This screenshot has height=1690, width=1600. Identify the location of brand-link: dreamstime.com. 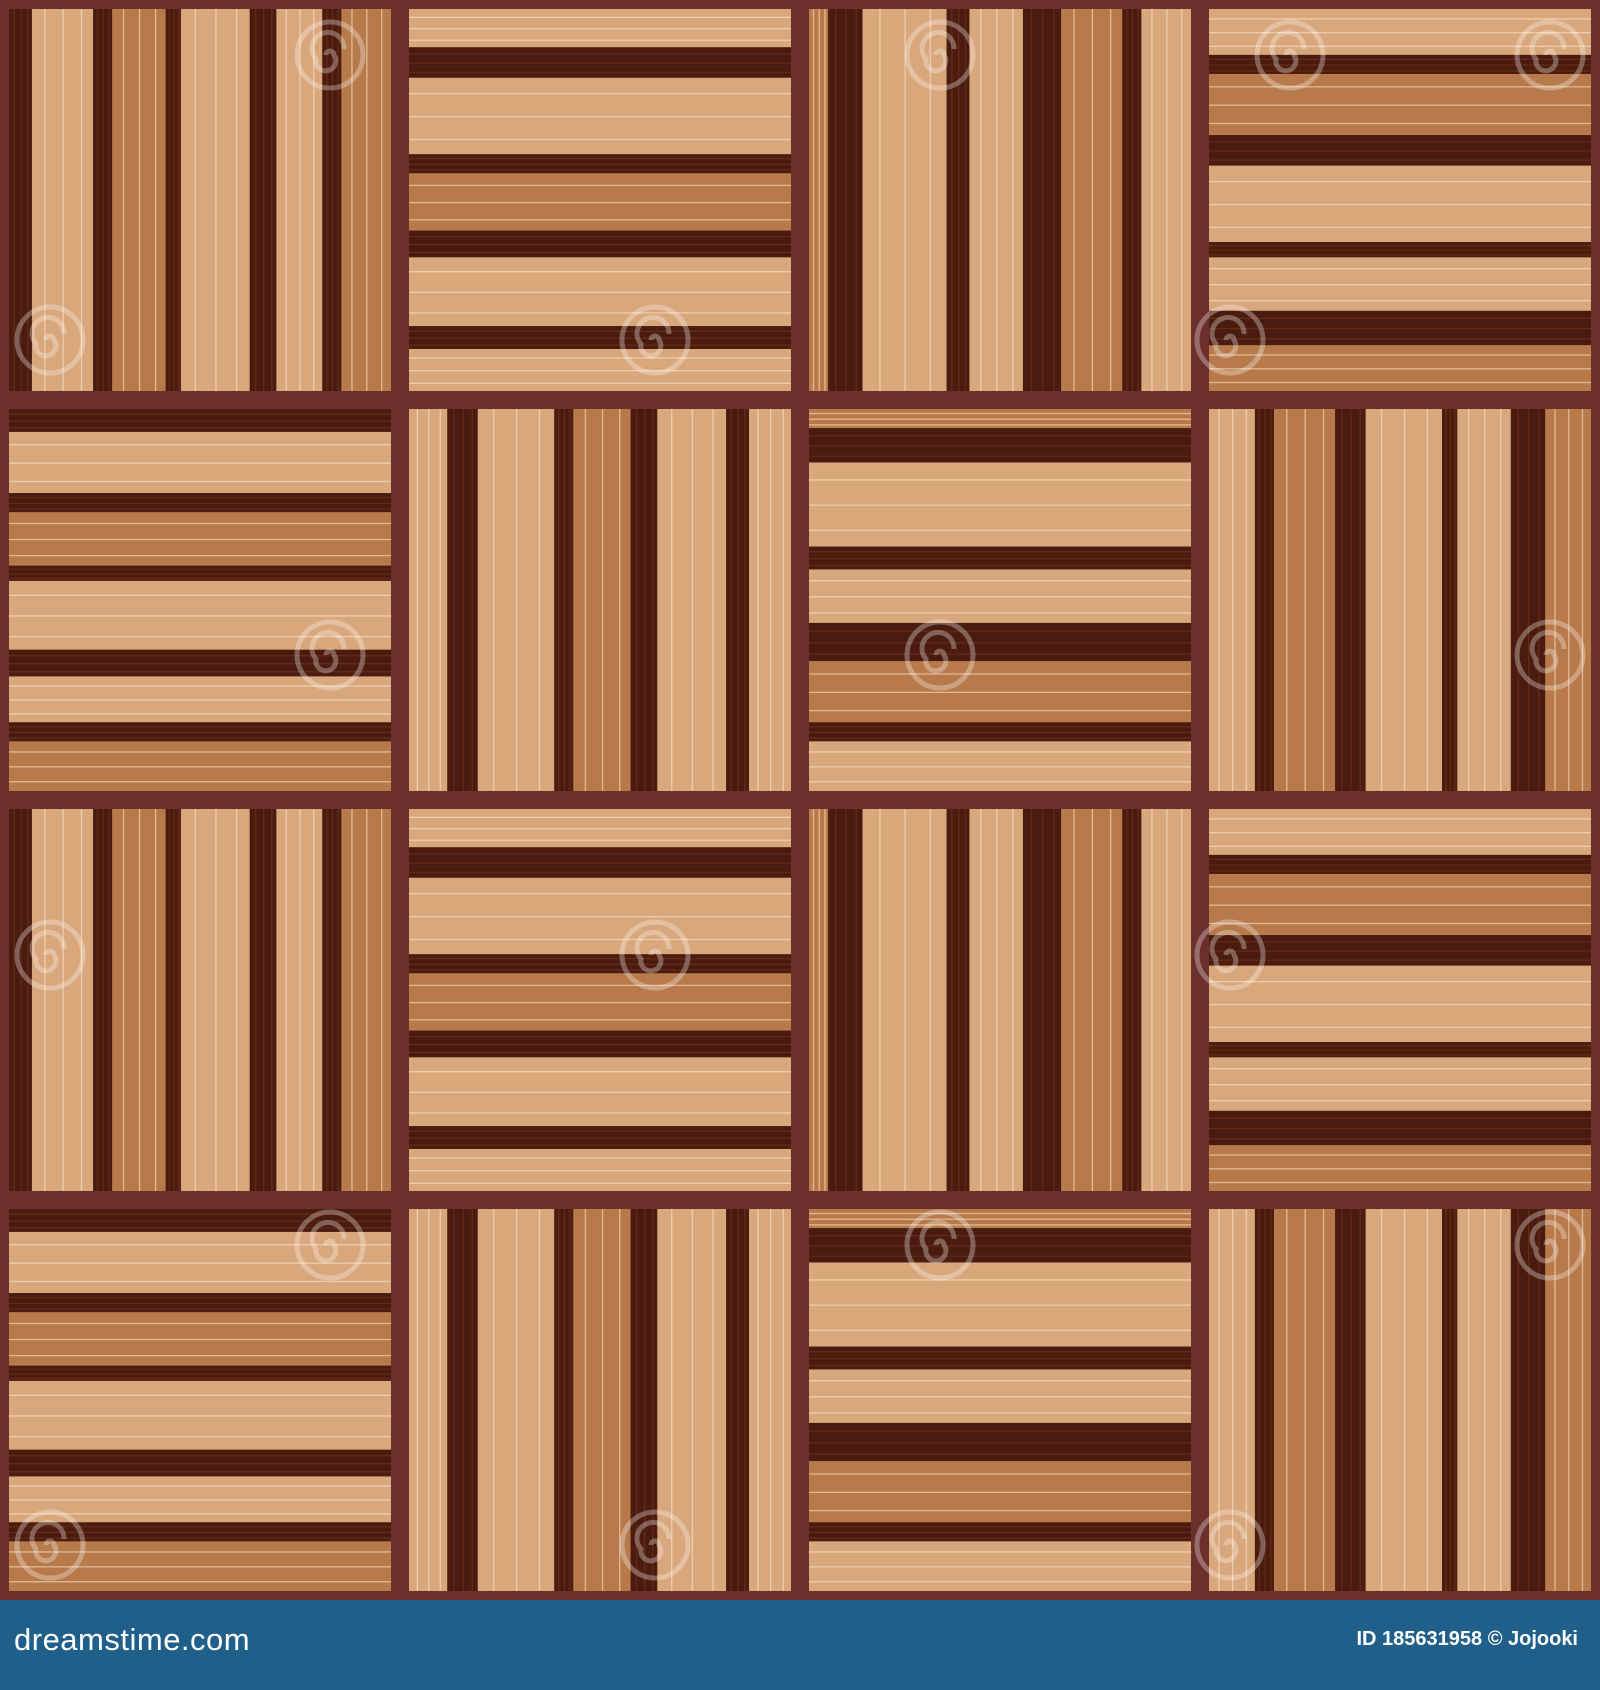
(132, 1640).